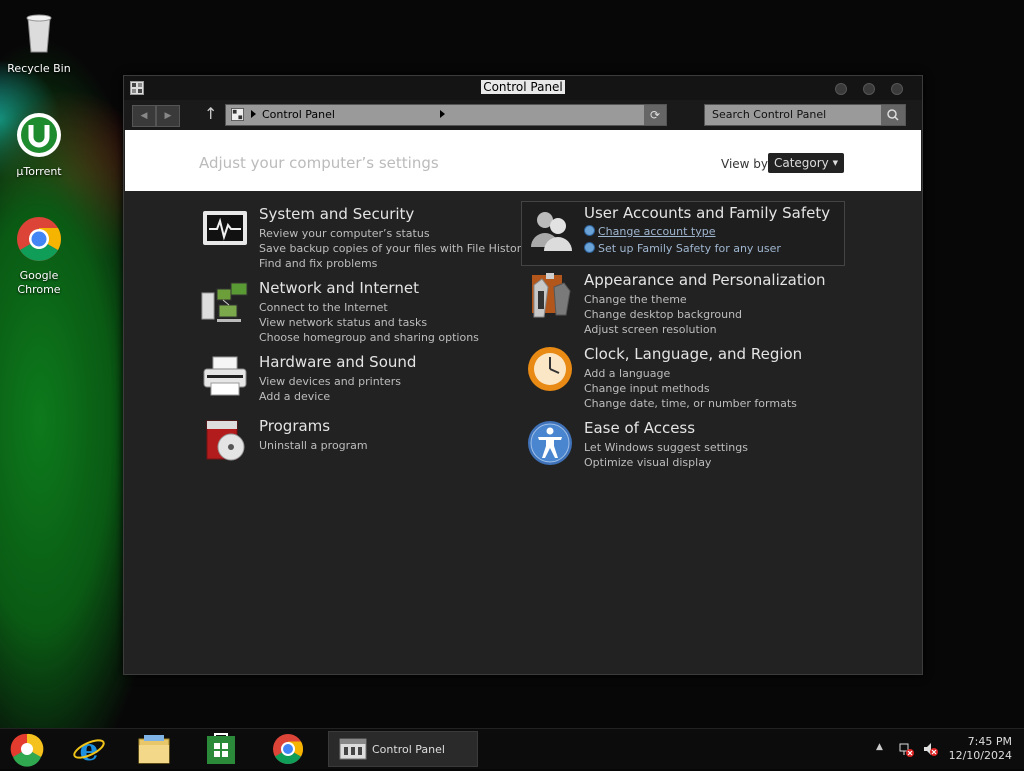 The width and height of the screenshot is (1024, 771). What do you see at coordinates (705, 280) in the screenshot?
I see `category-title: Appearance and Personalization` at bounding box center [705, 280].